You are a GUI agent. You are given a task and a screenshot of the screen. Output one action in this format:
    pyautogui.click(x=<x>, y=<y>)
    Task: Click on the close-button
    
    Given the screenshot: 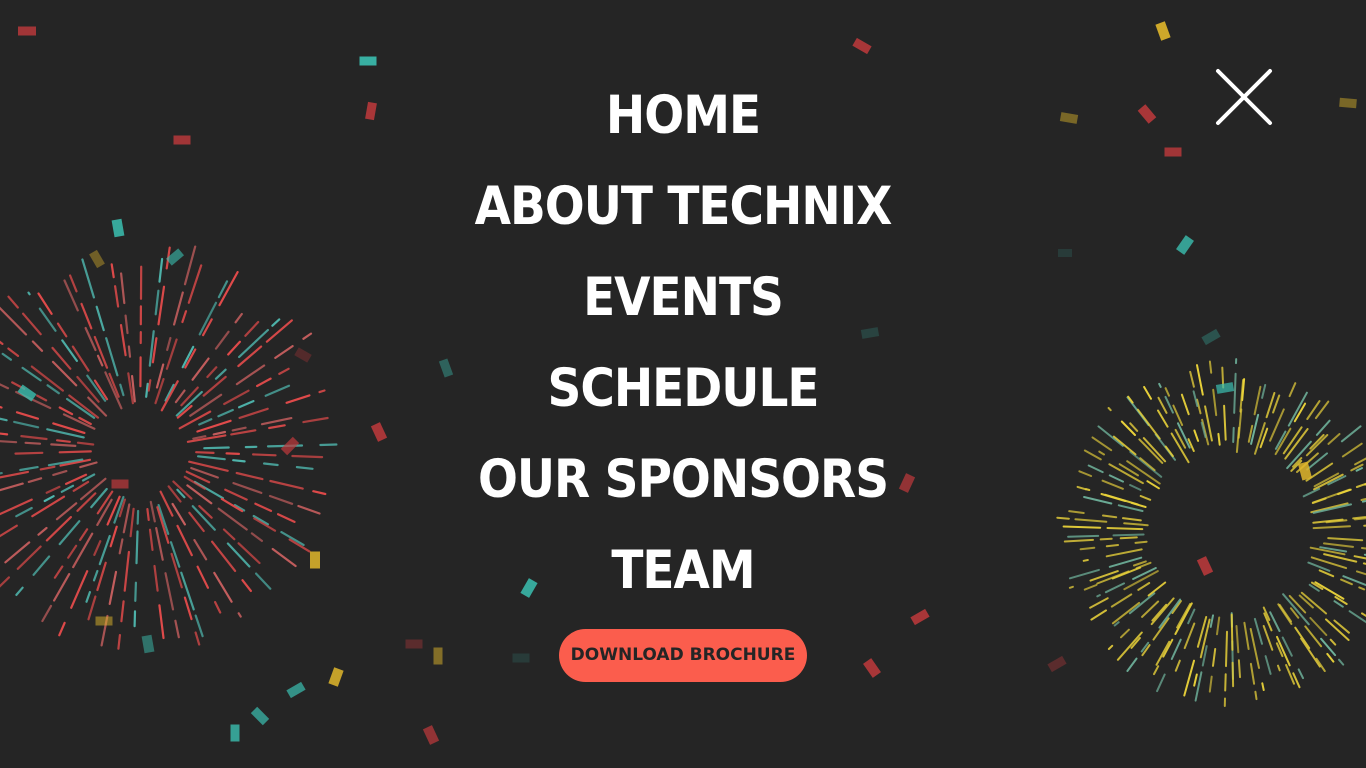 What is the action you would take?
    pyautogui.click(x=1244, y=98)
    